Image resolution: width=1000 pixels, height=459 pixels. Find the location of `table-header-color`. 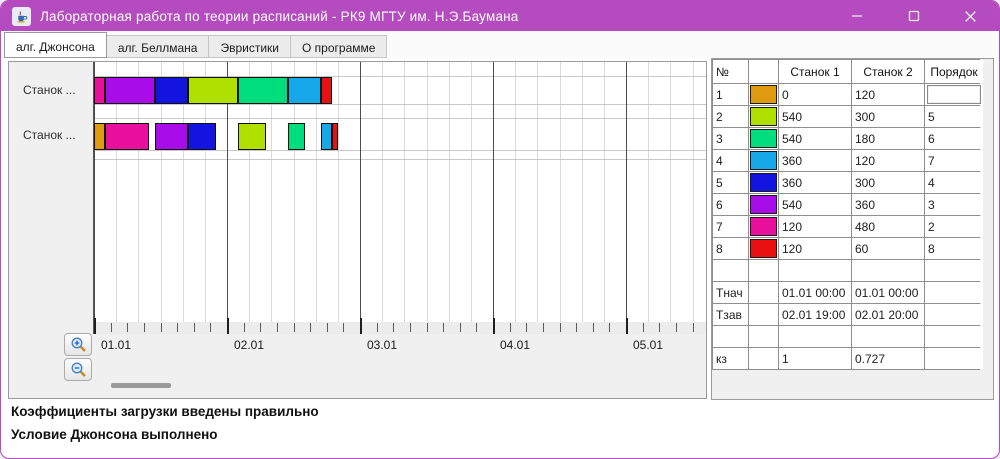

table-header-color is located at coordinates (763, 71).